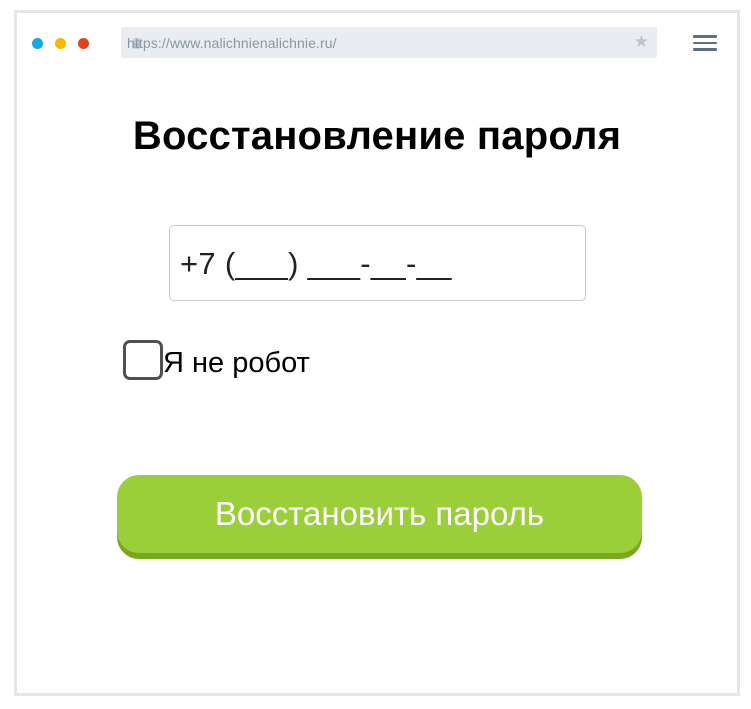 Image resolution: width=751 pixels, height=709 pixels. What do you see at coordinates (379, 514) in the screenshot?
I see `restore-password-button: Восстановить пароль` at bounding box center [379, 514].